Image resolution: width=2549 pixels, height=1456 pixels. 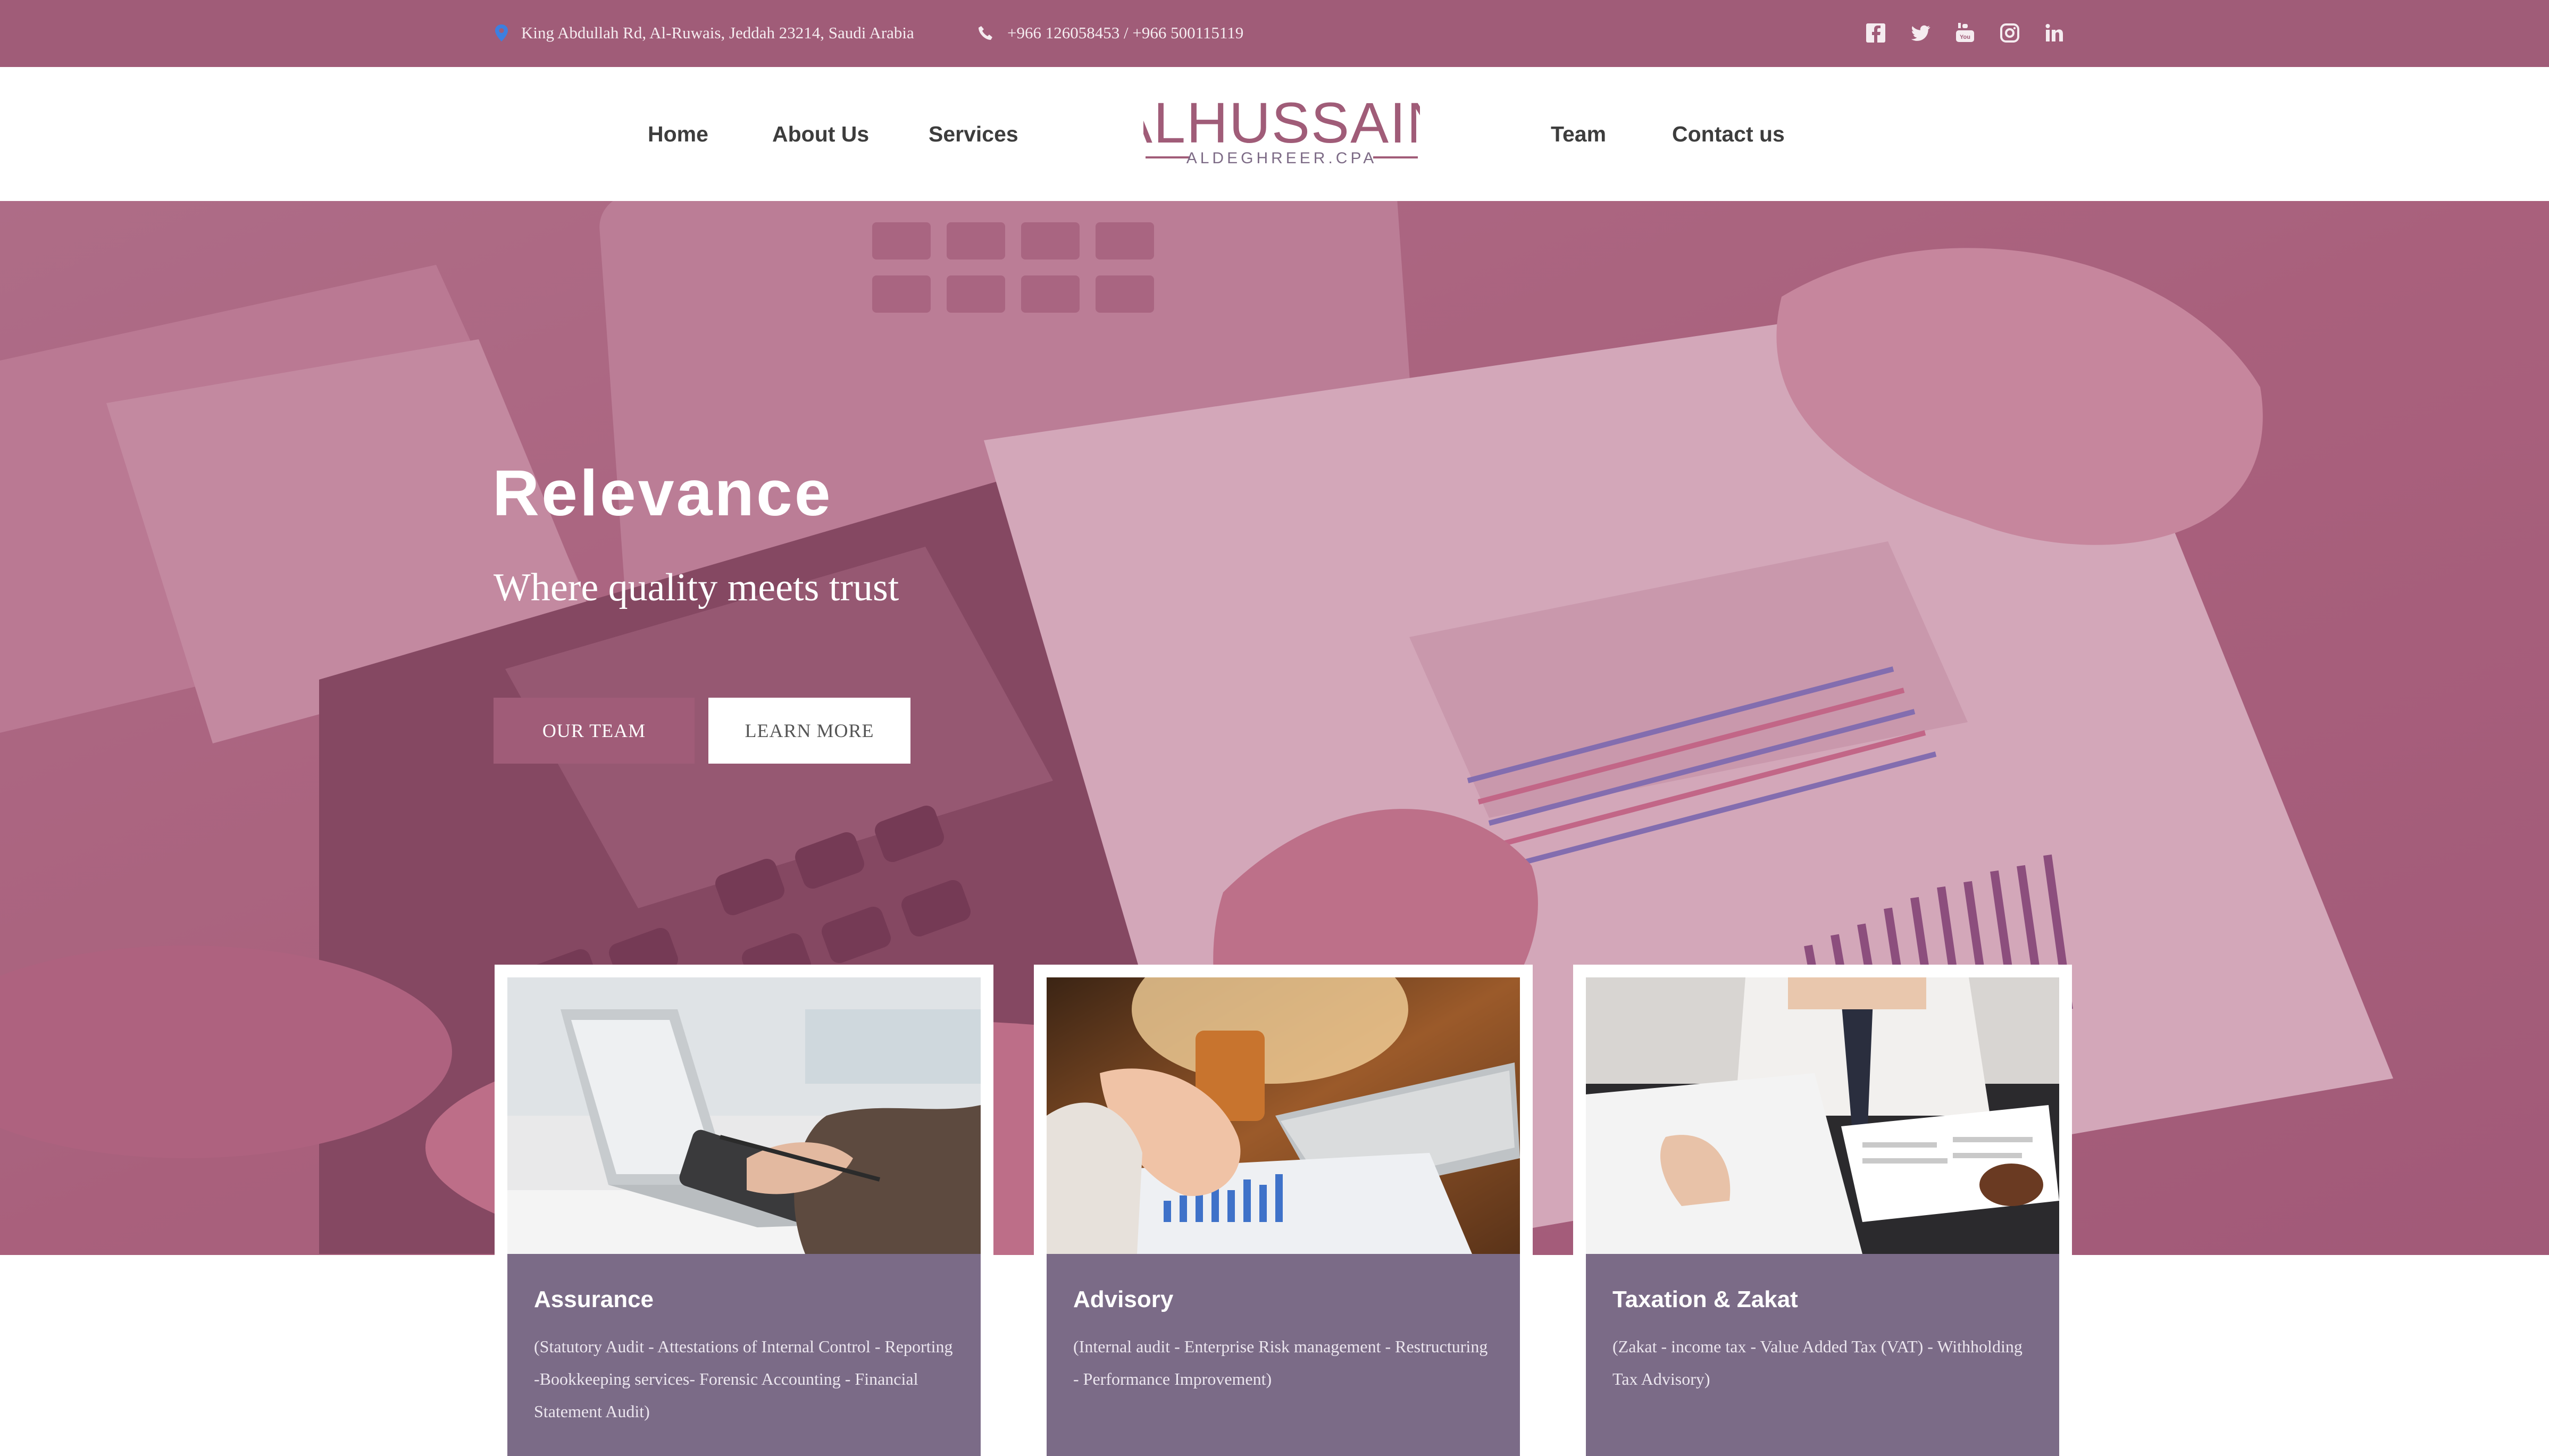 I want to click on logo-main-text: ALHUSSAIN, so click(x=1281, y=124).